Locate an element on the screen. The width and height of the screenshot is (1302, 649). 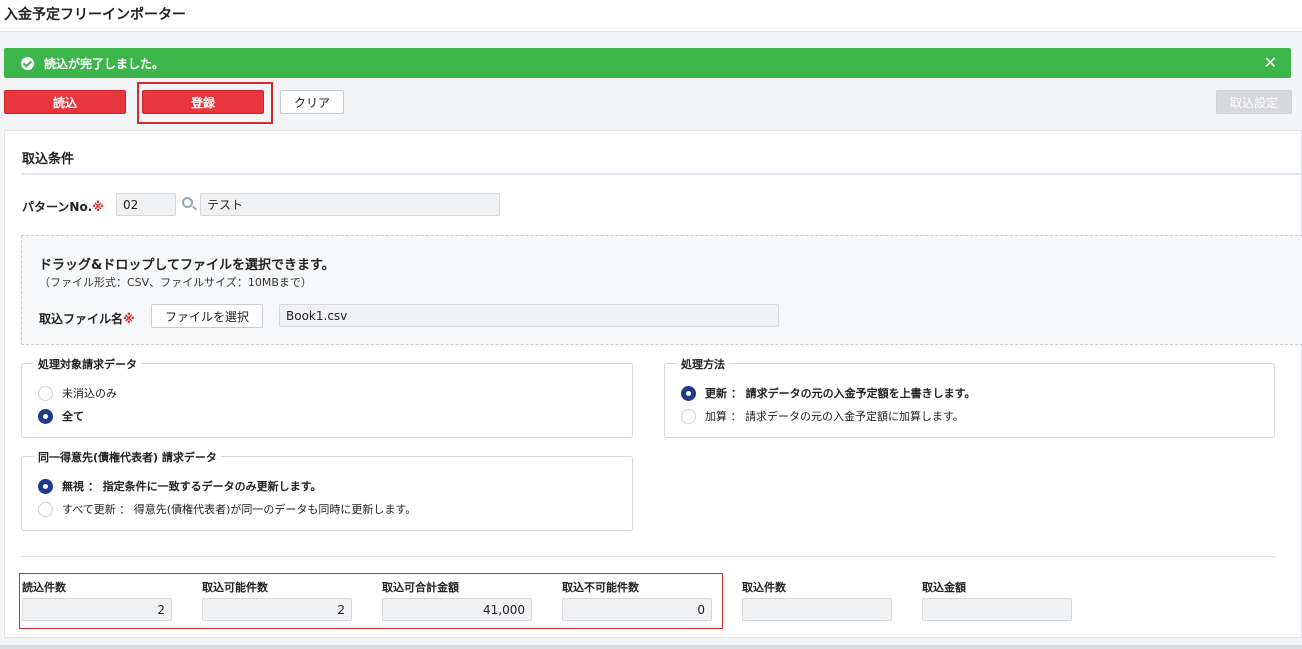
bottom-bar is located at coordinates (651, 647).